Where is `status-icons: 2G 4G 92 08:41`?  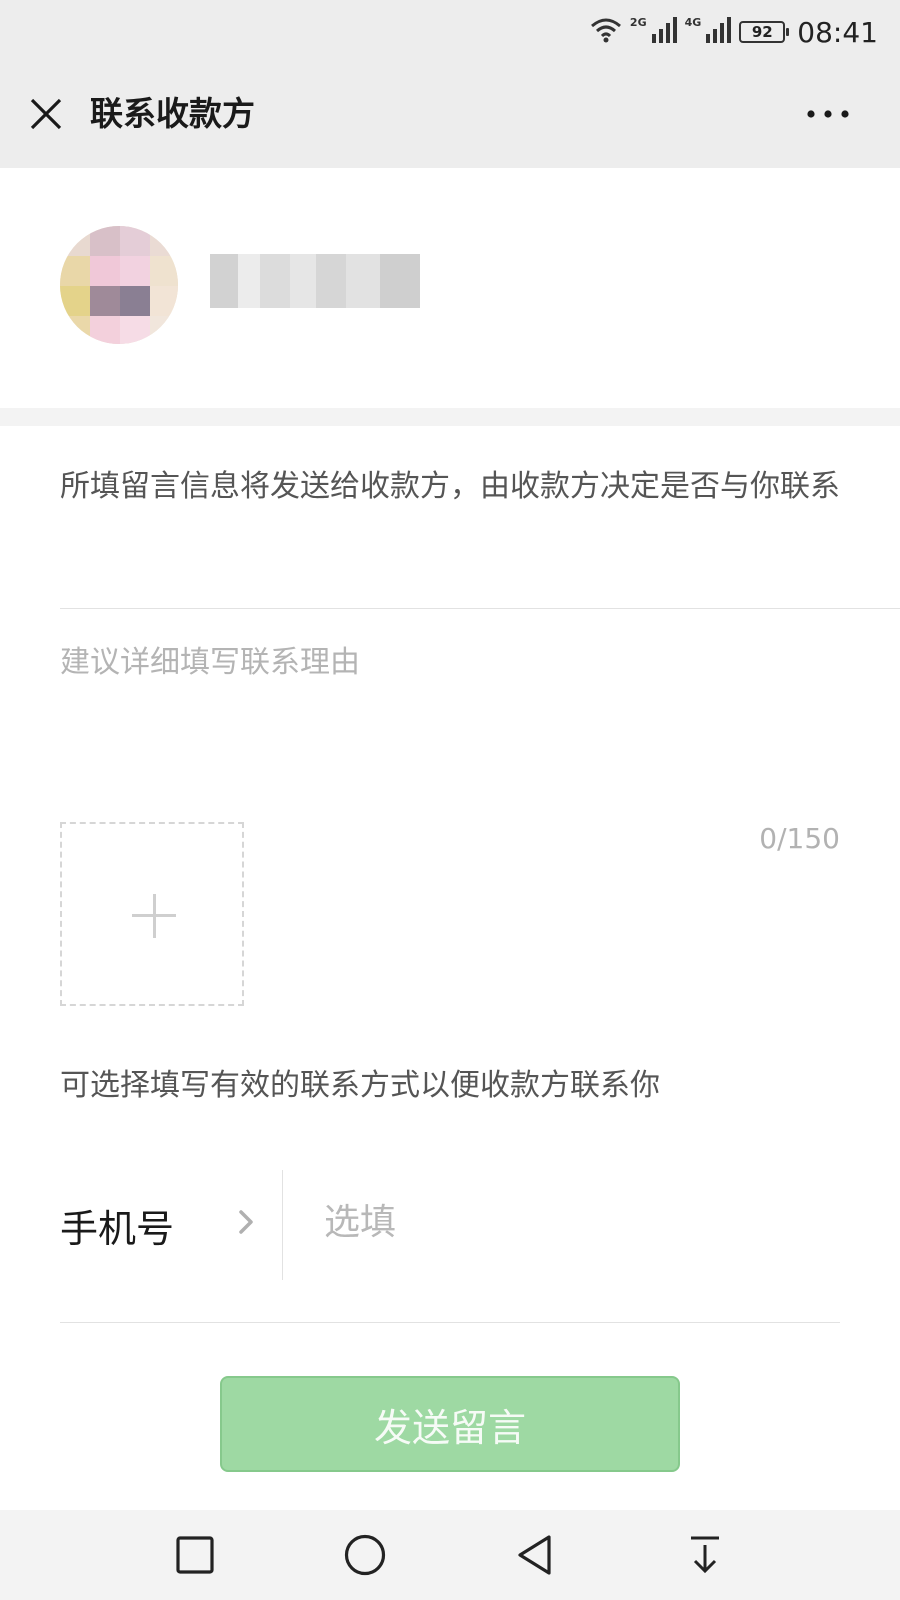 status-icons: 2G 4G 92 08:41 is located at coordinates (734, 32).